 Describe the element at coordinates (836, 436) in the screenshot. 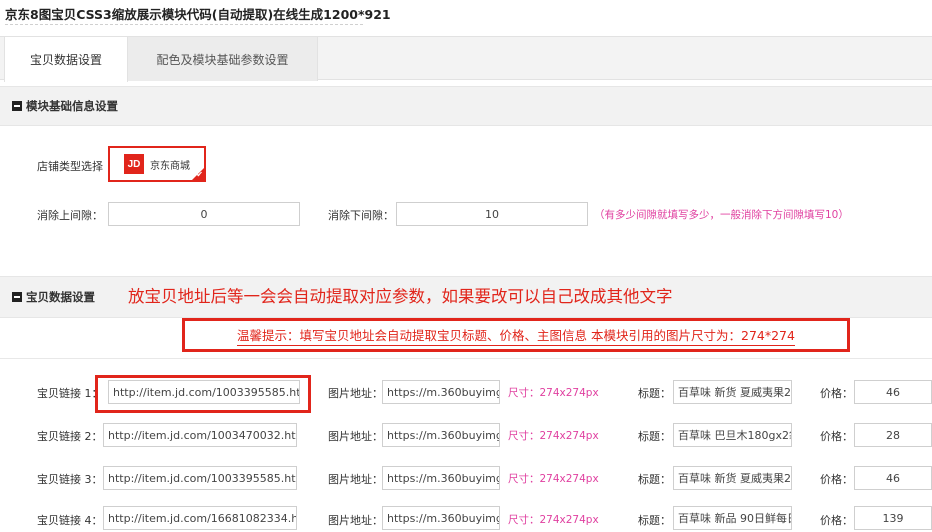

I see `price-label-2: 价格：` at that location.